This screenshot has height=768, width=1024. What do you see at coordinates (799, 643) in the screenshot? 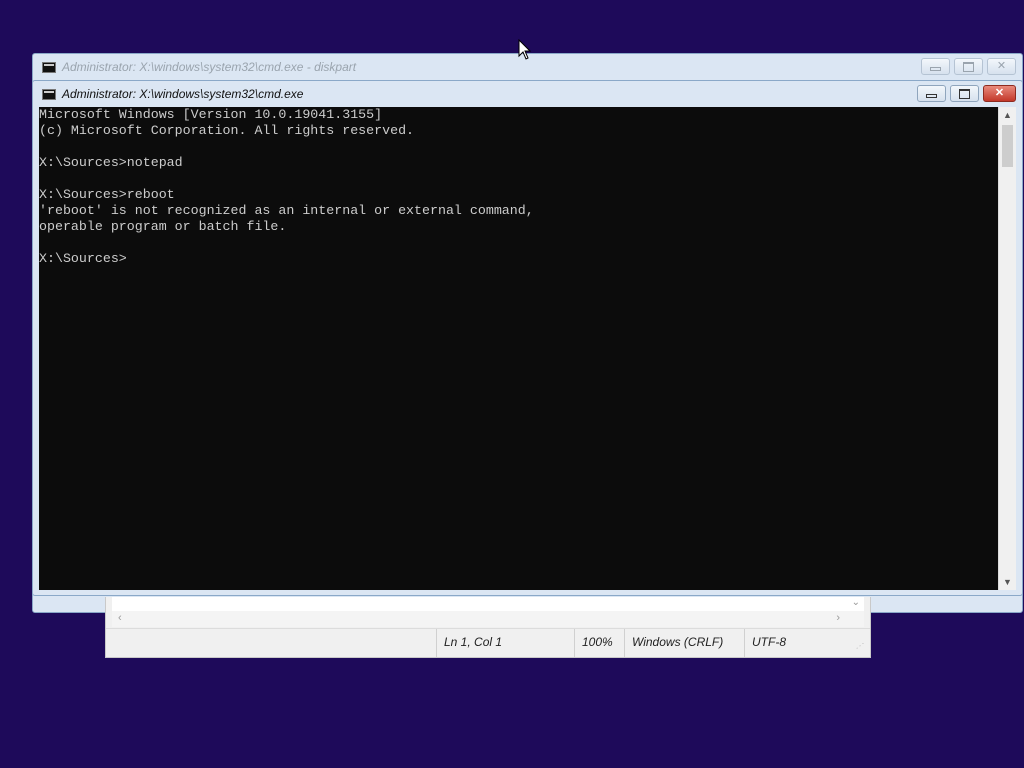
I see `status-encoding: UTF-8` at bounding box center [799, 643].